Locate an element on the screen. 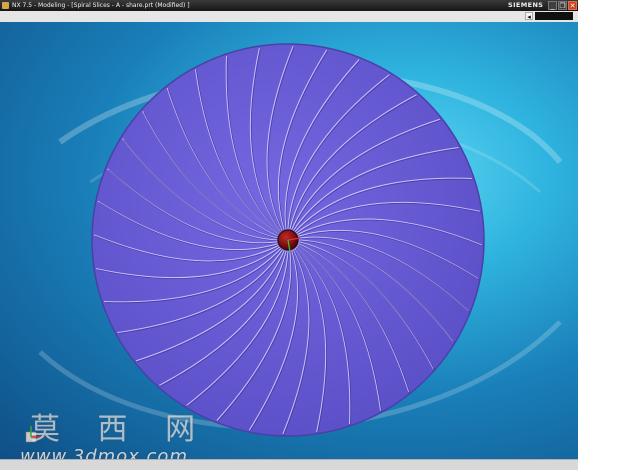 The height and width of the screenshot is (470, 639). status-bar is located at coordinates (289, 464).